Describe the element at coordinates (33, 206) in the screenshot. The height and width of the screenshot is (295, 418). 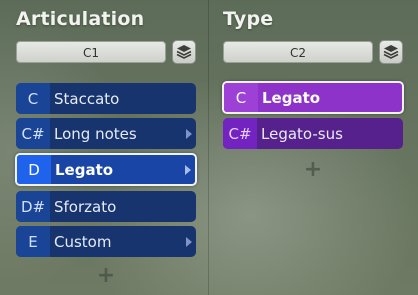
I see `key-note: D#` at that location.